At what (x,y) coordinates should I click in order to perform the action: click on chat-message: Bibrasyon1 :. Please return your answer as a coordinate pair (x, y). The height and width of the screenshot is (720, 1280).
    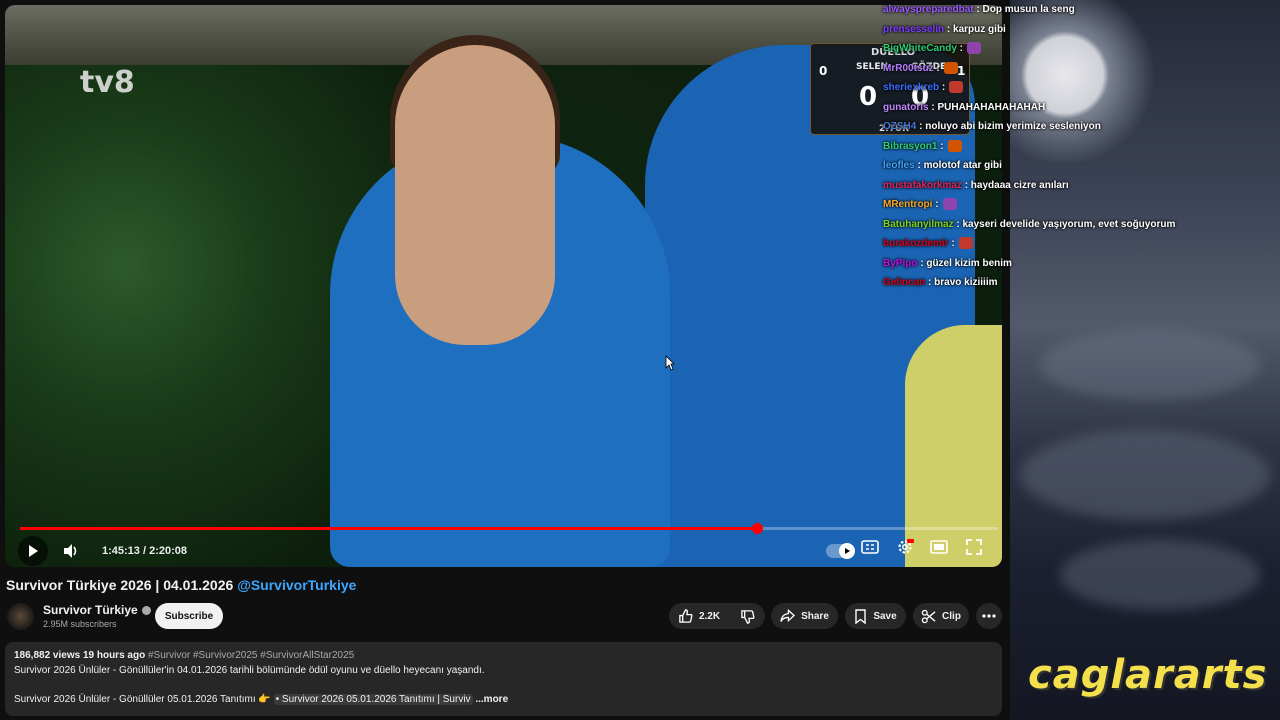
    Looking at the image, I should click on (1078, 147).